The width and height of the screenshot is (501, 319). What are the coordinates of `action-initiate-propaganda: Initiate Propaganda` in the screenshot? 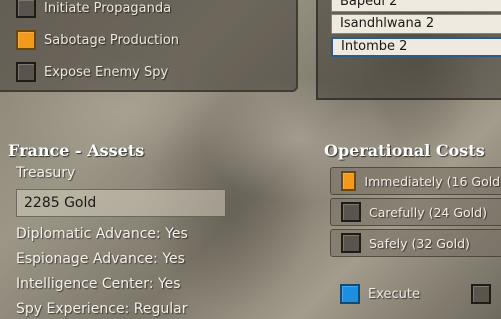 It's located at (93, 9).